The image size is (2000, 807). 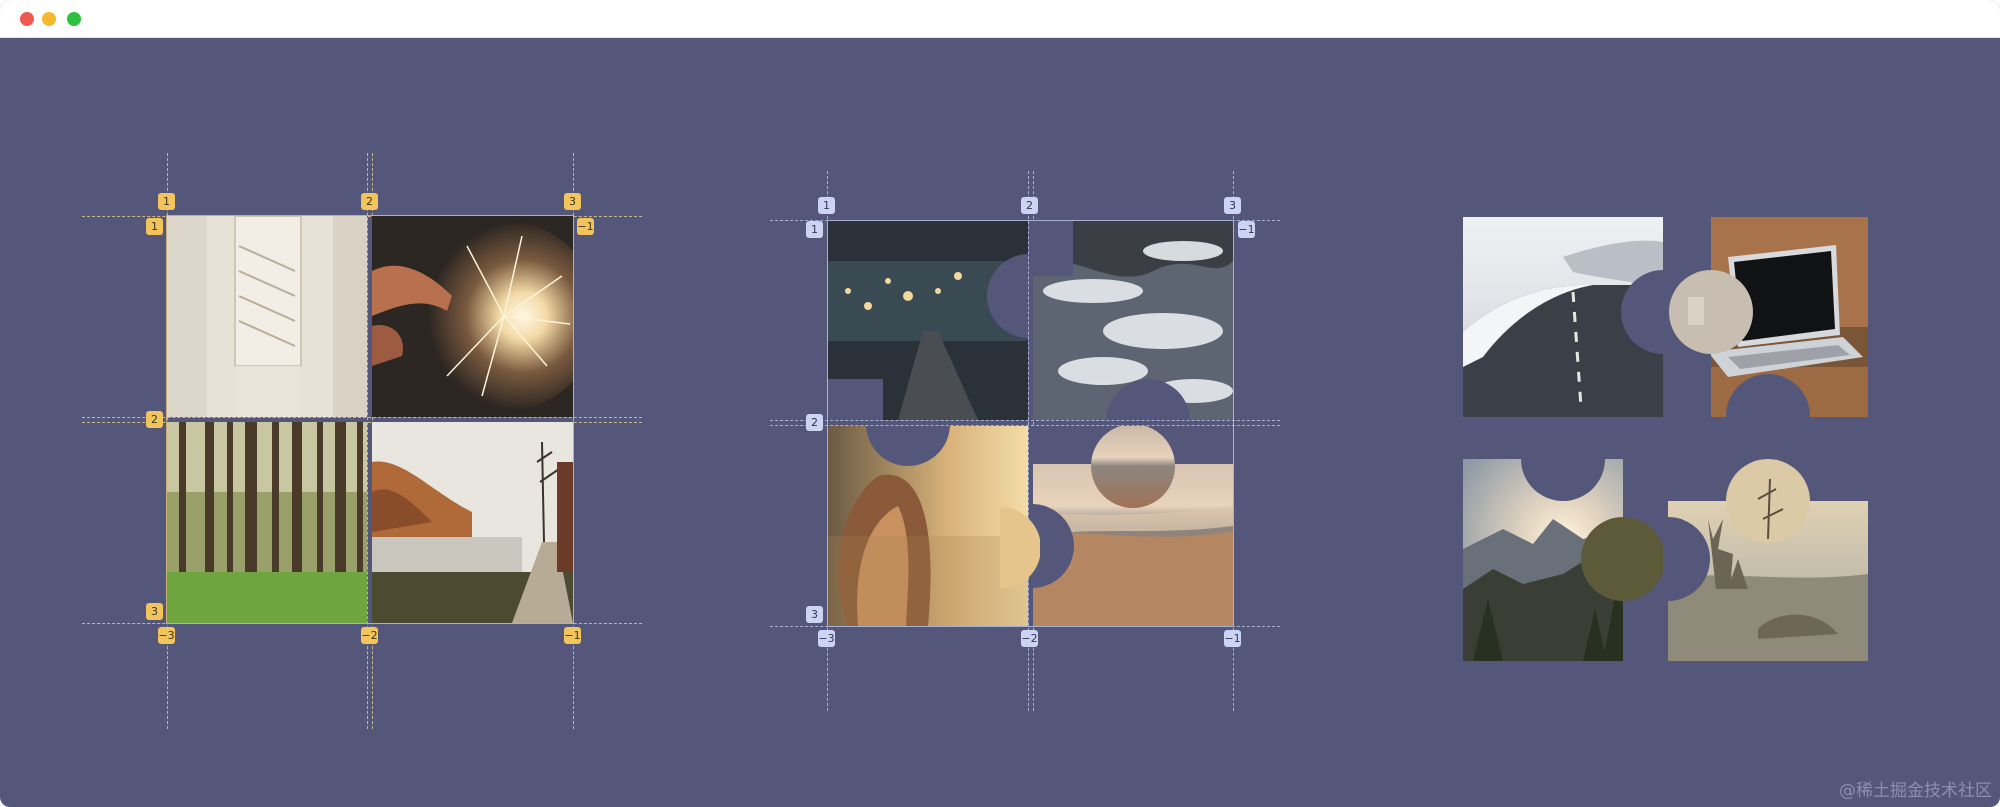 What do you see at coordinates (1563, 560) in the screenshot?
I see `mountain-sunrise-photo` at bounding box center [1563, 560].